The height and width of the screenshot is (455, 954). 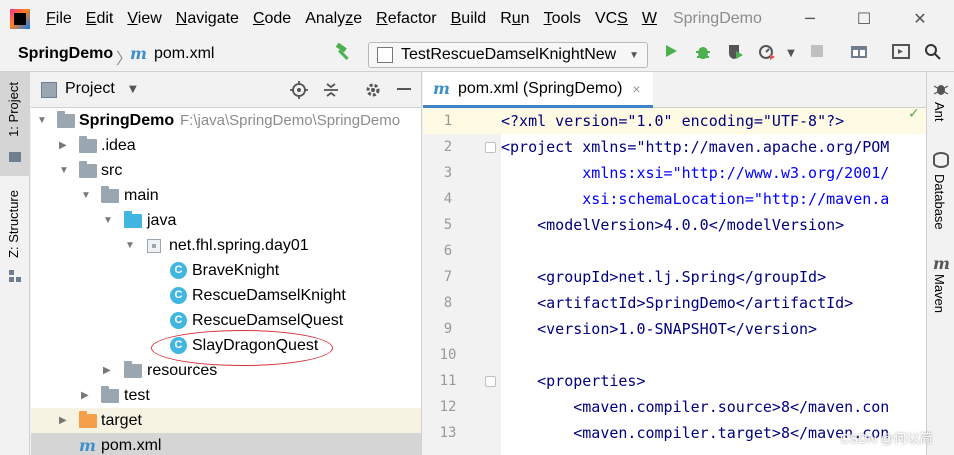 What do you see at coordinates (15, 263) in the screenshot?
I see `left-tool-stripe: 1: Project Z: Structure` at bounding box center [15, 263].